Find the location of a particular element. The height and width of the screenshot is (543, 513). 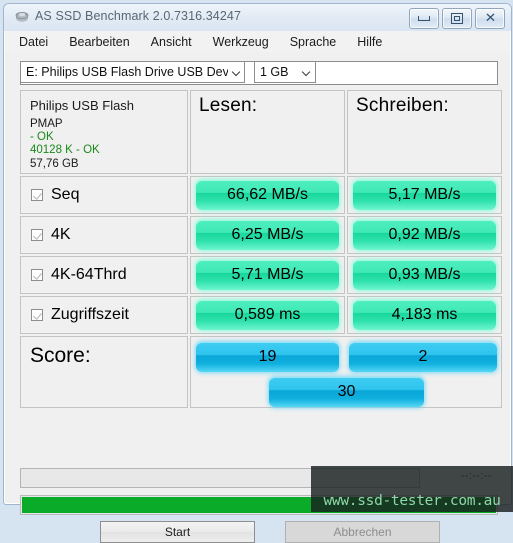

drive-select: E: Philips USB Flash Drive USB Device is located at coordinates (132, 72).